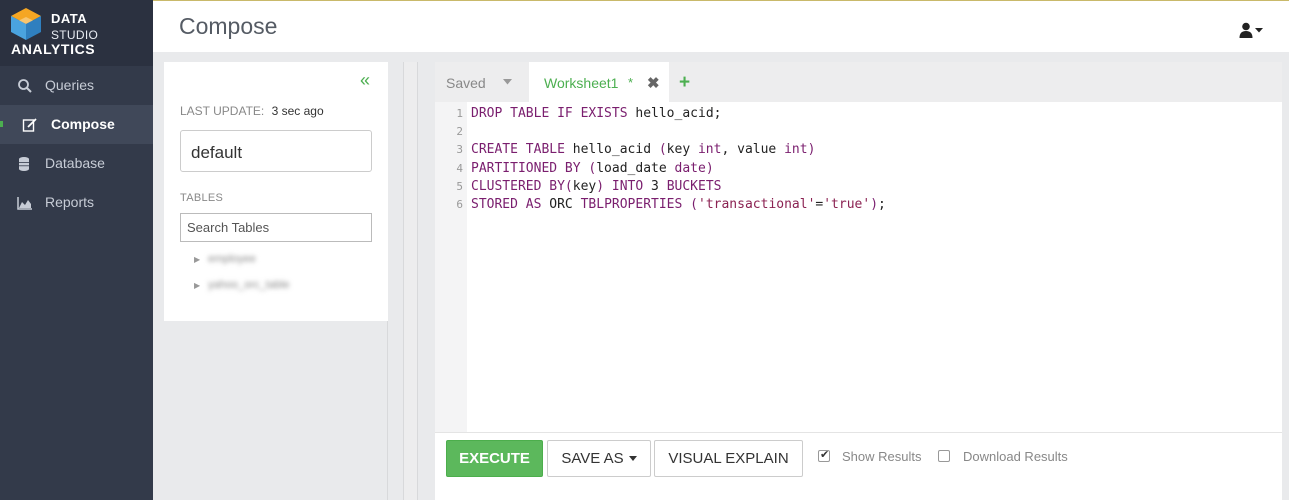 The image size is (1289, 500). I want to click on show-results-label: Show Results, so click(881, 456).